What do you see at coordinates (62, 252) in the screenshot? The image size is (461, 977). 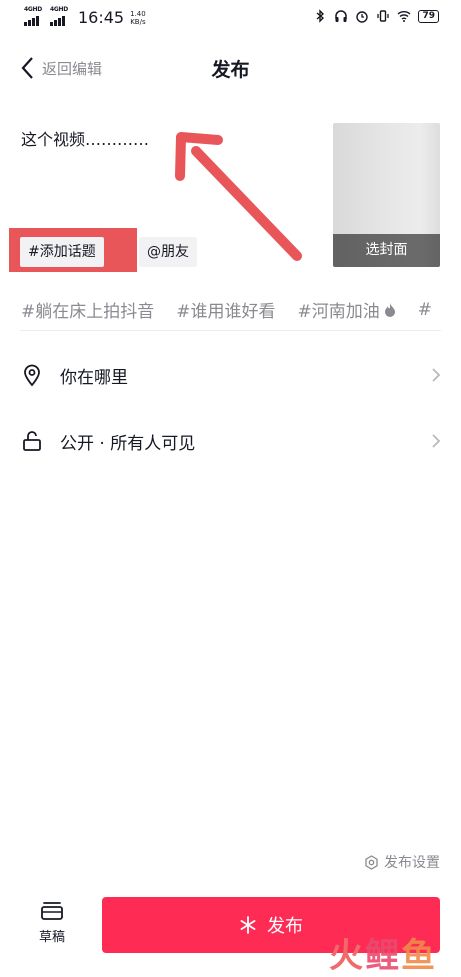 I see `add-topic-button: #添加话题` at bounding box center [62, 252].